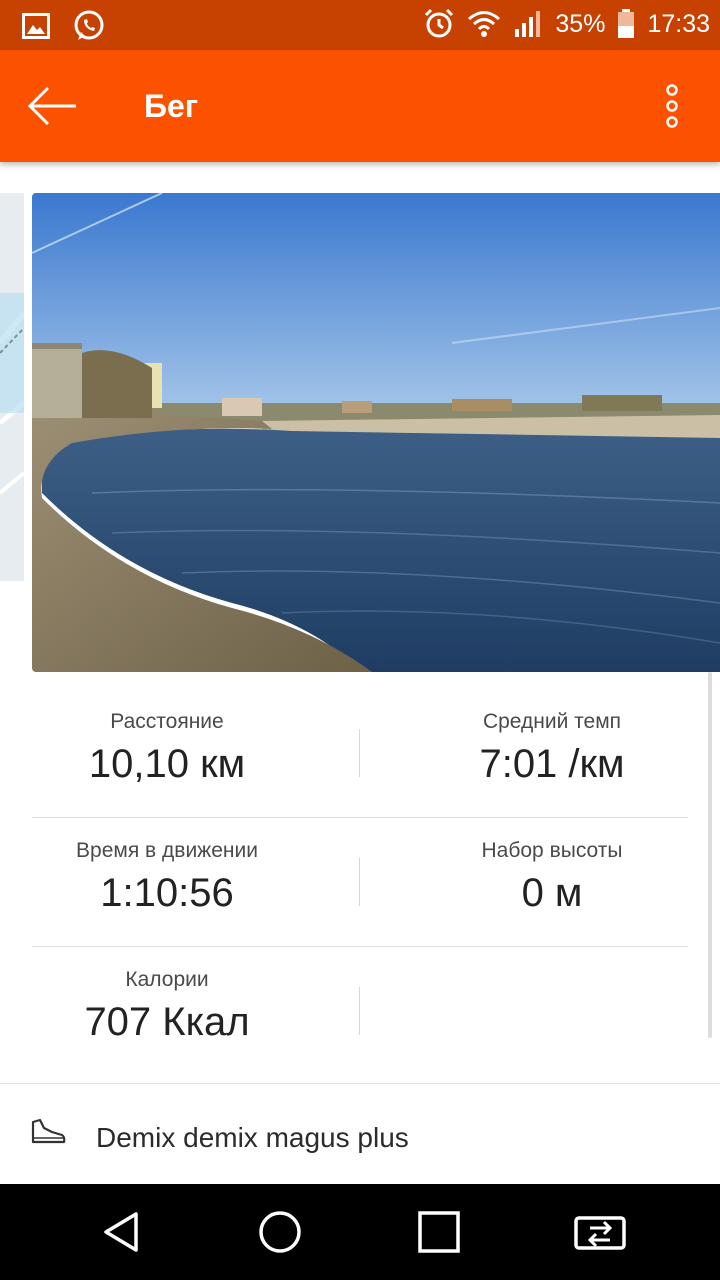  What do you see at coordinates (626, 23) in the screenshot?
I see `battery-icon` at bounding box center [626, 23].